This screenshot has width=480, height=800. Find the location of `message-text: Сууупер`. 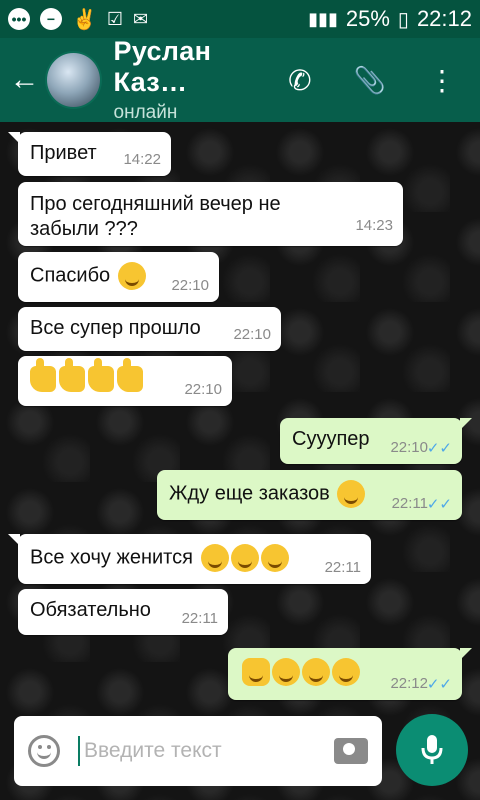

message-text: Сууупер is located at coordinates (331, 439).